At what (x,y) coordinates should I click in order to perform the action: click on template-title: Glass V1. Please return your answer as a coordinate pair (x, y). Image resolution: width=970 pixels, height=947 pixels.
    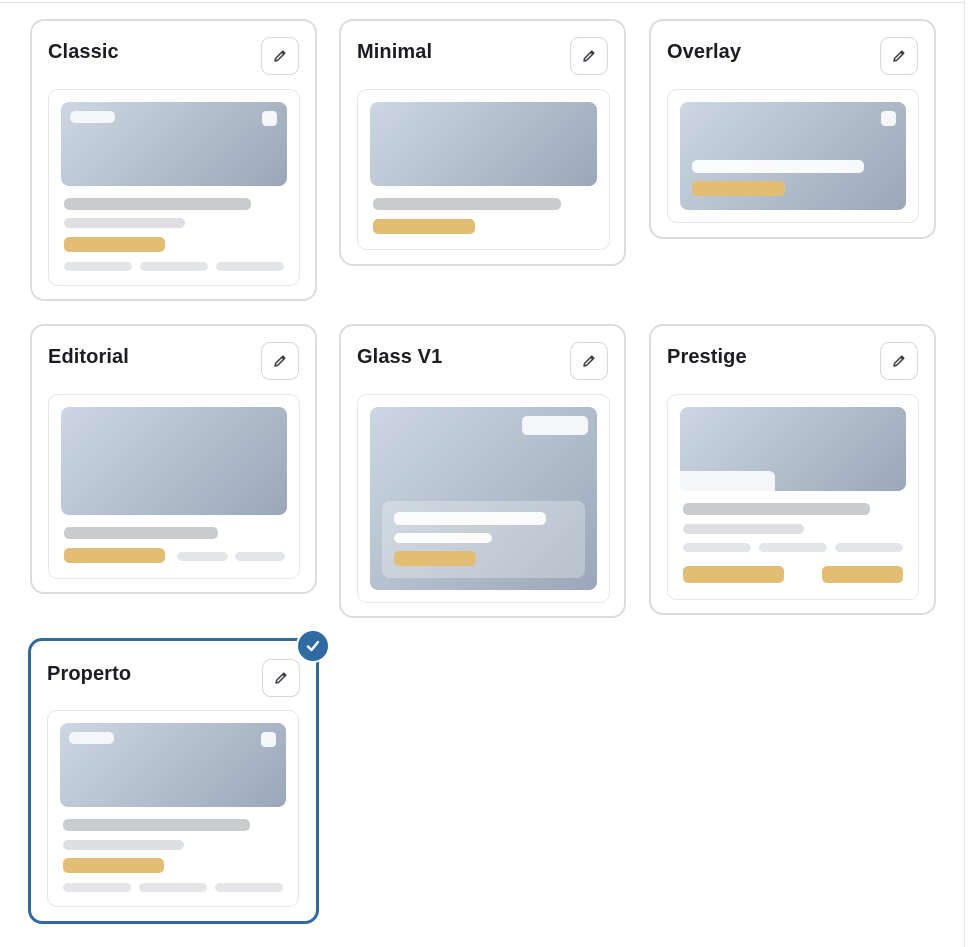
    Looking at the image, I should click on (400, 357).